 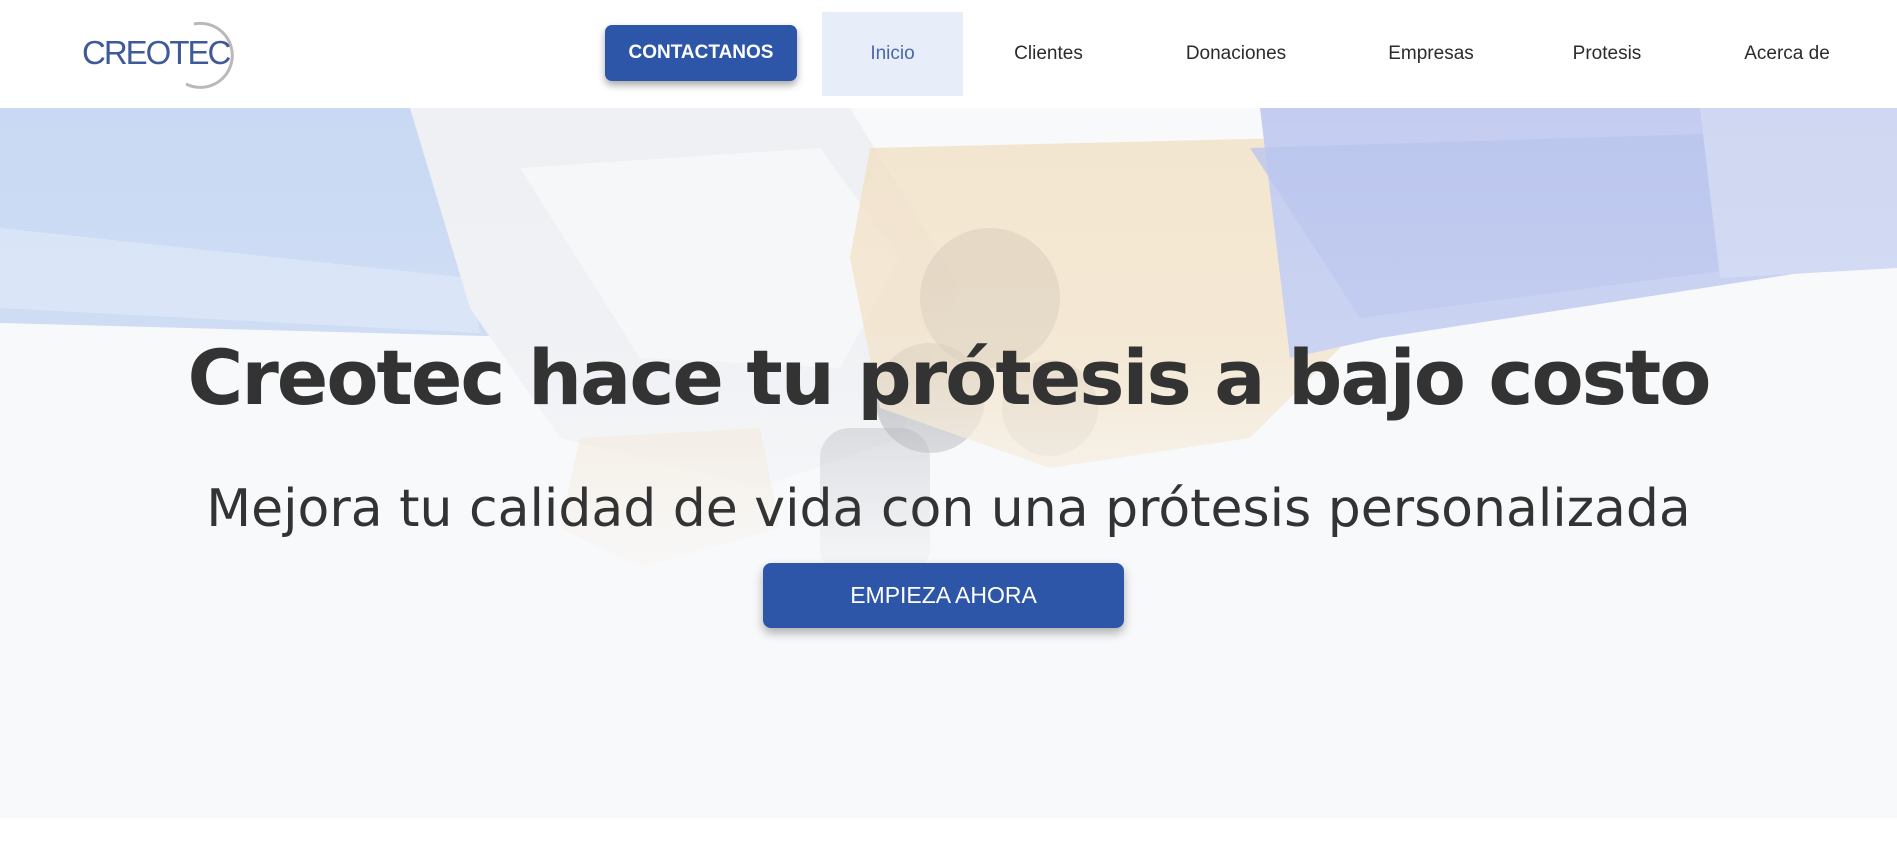 I want to click on start-now-button: EMPIEZA AHORA, so click(x=943, y=595).